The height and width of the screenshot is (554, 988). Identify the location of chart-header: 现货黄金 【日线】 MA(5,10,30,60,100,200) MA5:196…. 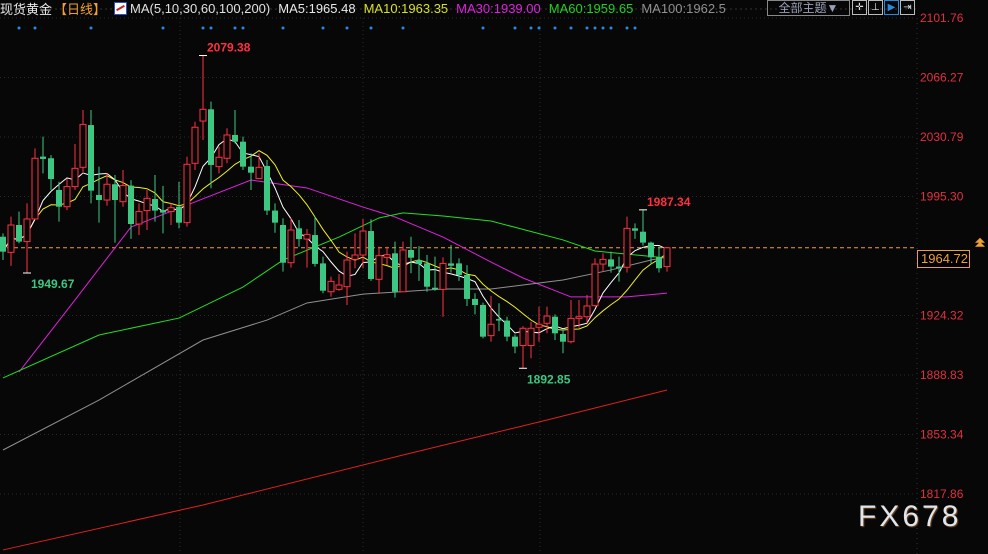
(367, 9).